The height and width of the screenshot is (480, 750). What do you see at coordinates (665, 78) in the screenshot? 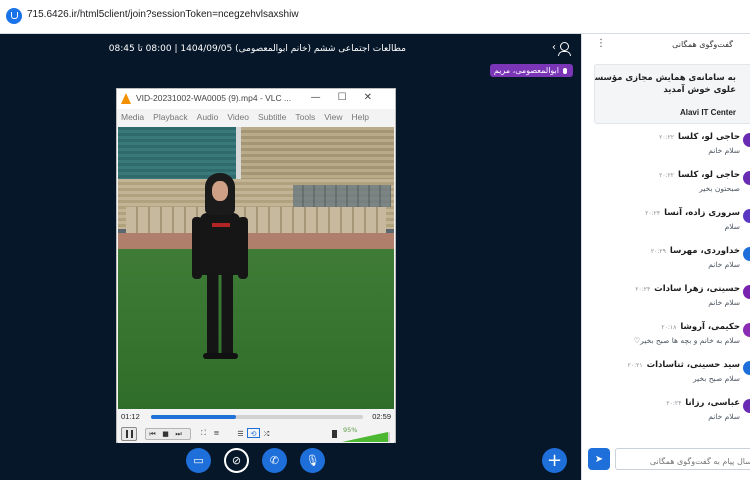
I see `welcome-line-1: به سامانه‌ی همایش مجازی مؤسسه‌ی` at bounding box center [665, 78].